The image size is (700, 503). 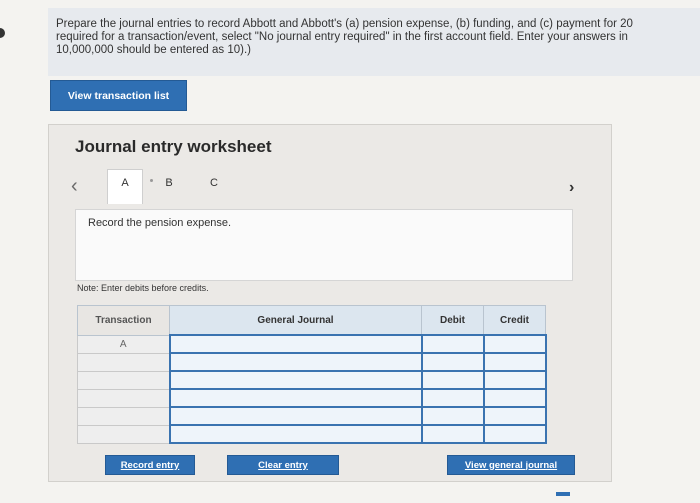 I want to click on edge-marker, so click(x=2, y=33).